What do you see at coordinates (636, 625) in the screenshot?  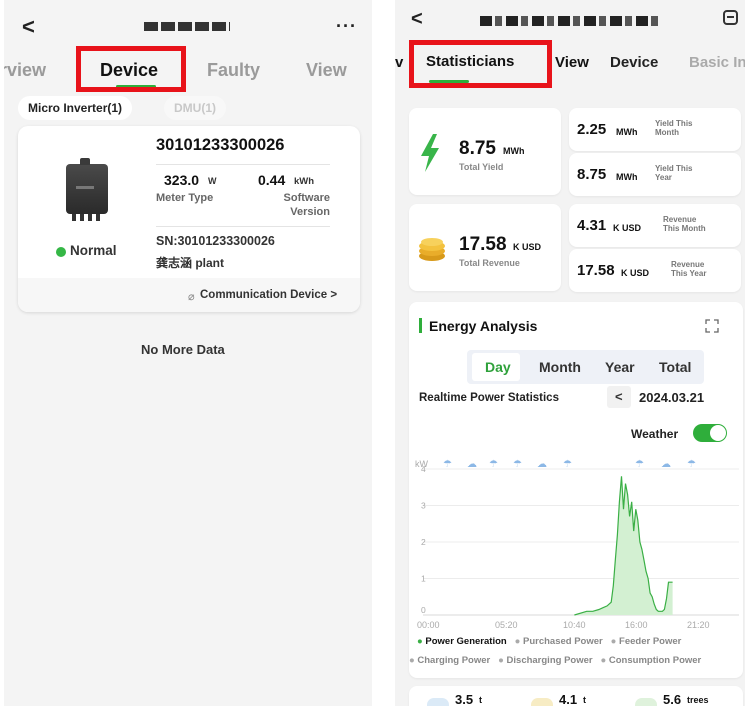 I see `x-tick-label: 16:00` at bounding box center [636, 625].